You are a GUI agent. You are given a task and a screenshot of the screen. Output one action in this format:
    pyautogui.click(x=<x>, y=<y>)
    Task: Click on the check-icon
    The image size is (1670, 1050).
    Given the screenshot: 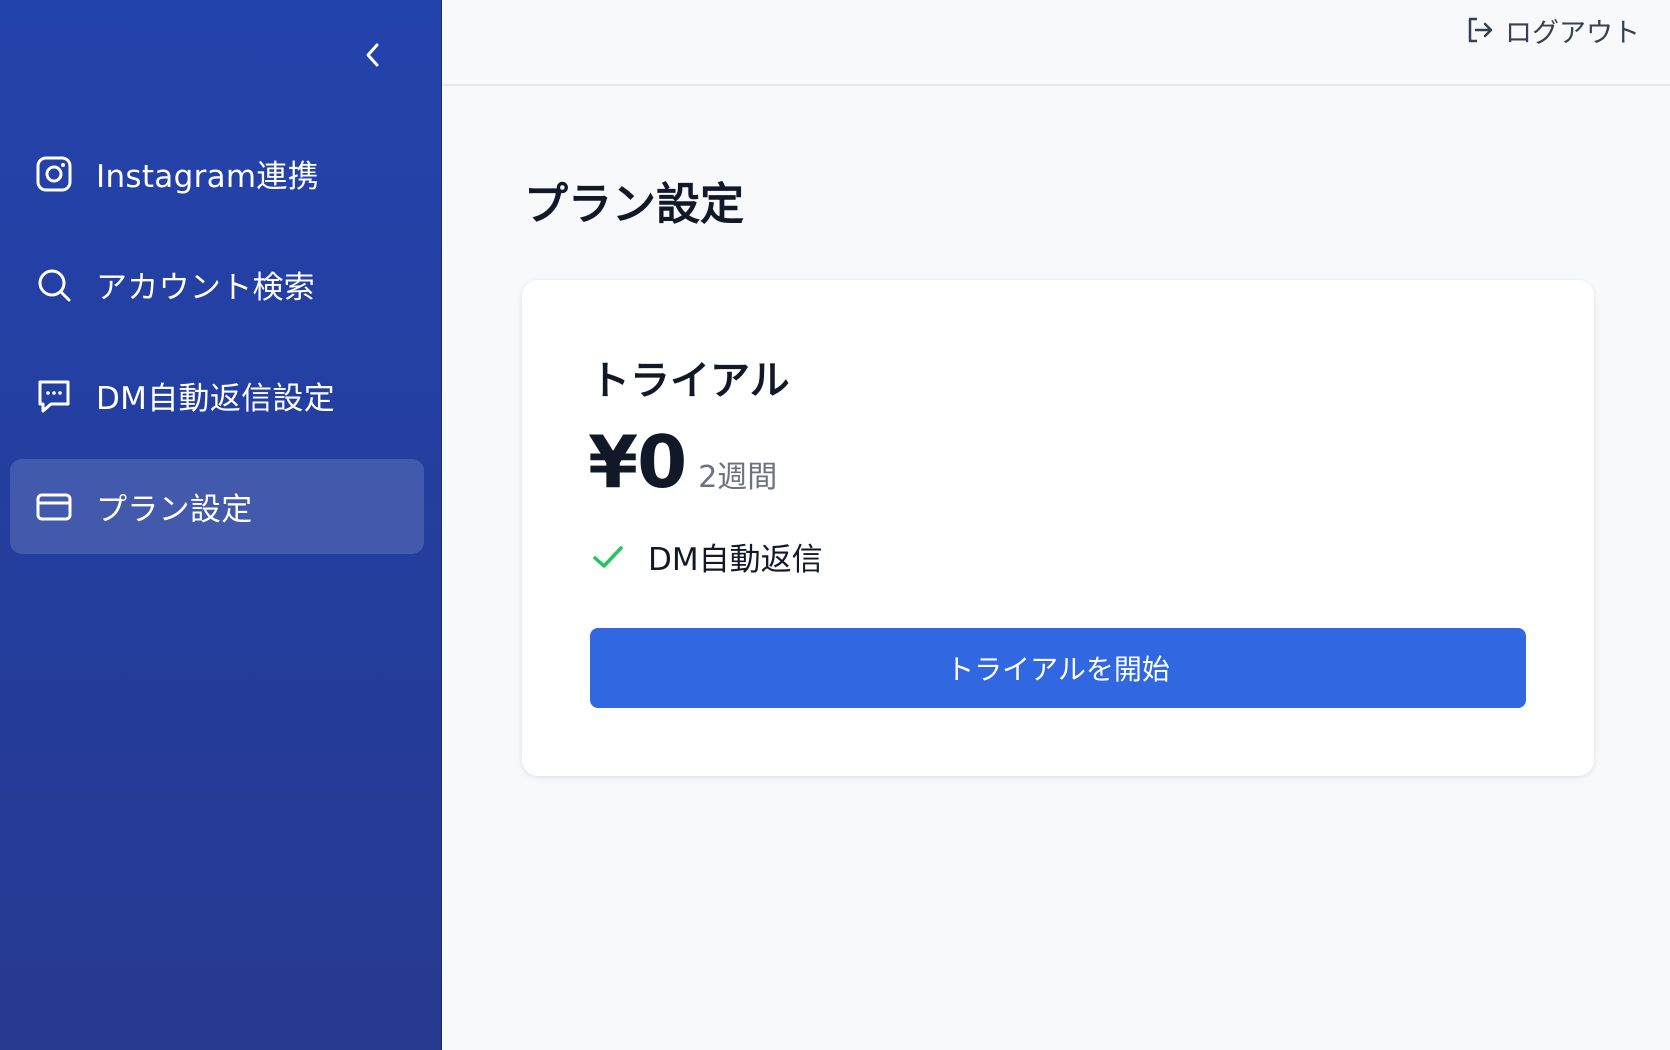 What is the action you would take?
    pyautogui.click(x=608, y=557)
    